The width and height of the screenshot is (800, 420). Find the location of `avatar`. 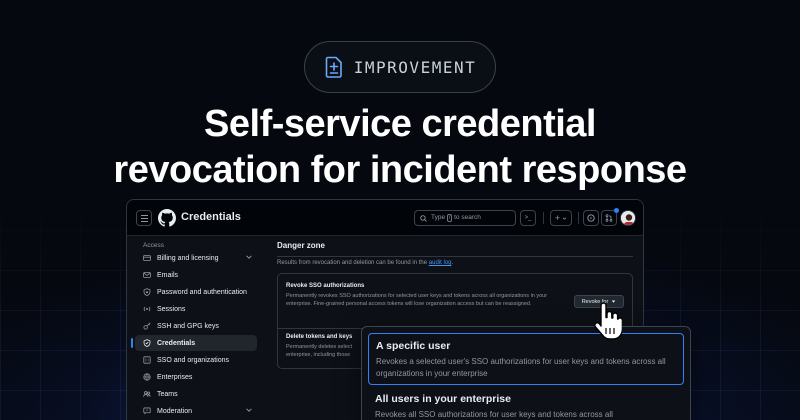

avatar is located at coordinates (628, 218).